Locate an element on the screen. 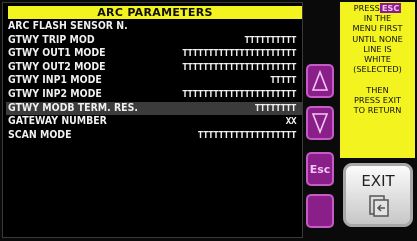 The width and height of the screenshot is (417, 241). param-value: XX is located at coordinates (291, 122).